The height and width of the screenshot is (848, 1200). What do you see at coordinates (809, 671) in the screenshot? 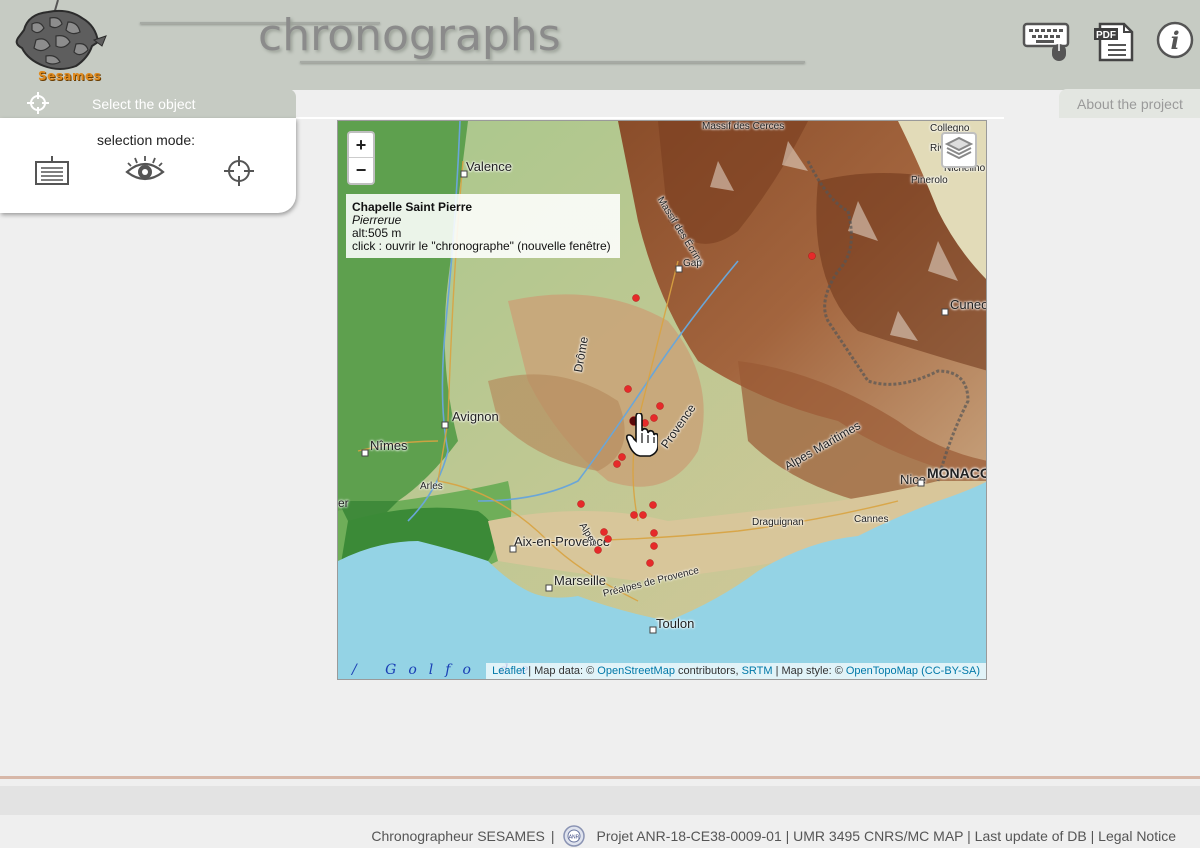
I see `attribution-text: | Map style: ©` at bounding box center [809, 671].